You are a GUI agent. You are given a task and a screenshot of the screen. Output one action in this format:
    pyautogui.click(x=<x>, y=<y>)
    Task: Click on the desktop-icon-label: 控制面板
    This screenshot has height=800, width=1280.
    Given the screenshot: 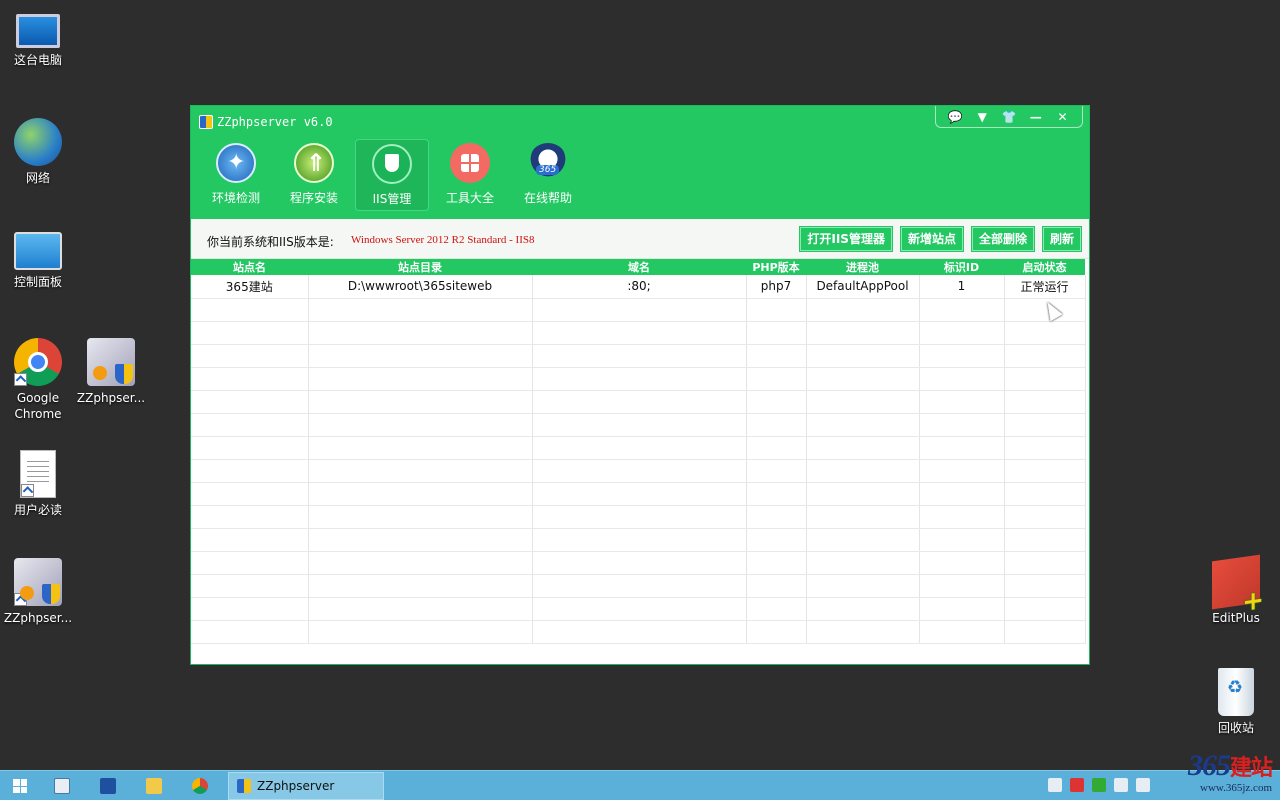 What is the action you would take?
    pyautogui.click(x=37, y=282)
    